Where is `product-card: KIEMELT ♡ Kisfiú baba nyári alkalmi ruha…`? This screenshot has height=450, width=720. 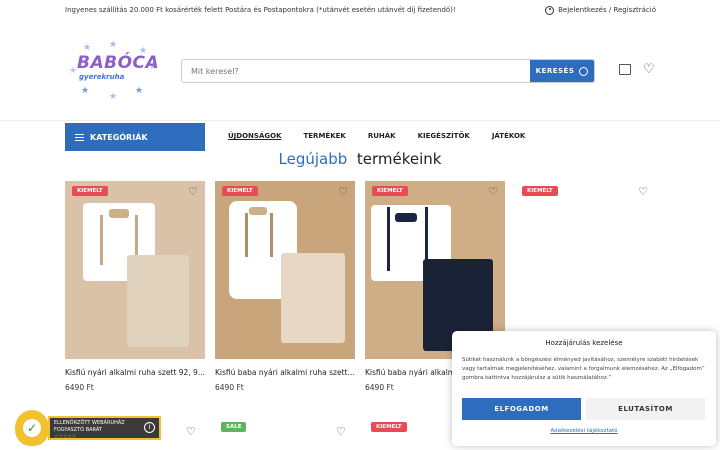
product-card: KIEMELT ♡ Kisfiú baba nyári alkalmi ruha… is located at coordinates (285, 286).